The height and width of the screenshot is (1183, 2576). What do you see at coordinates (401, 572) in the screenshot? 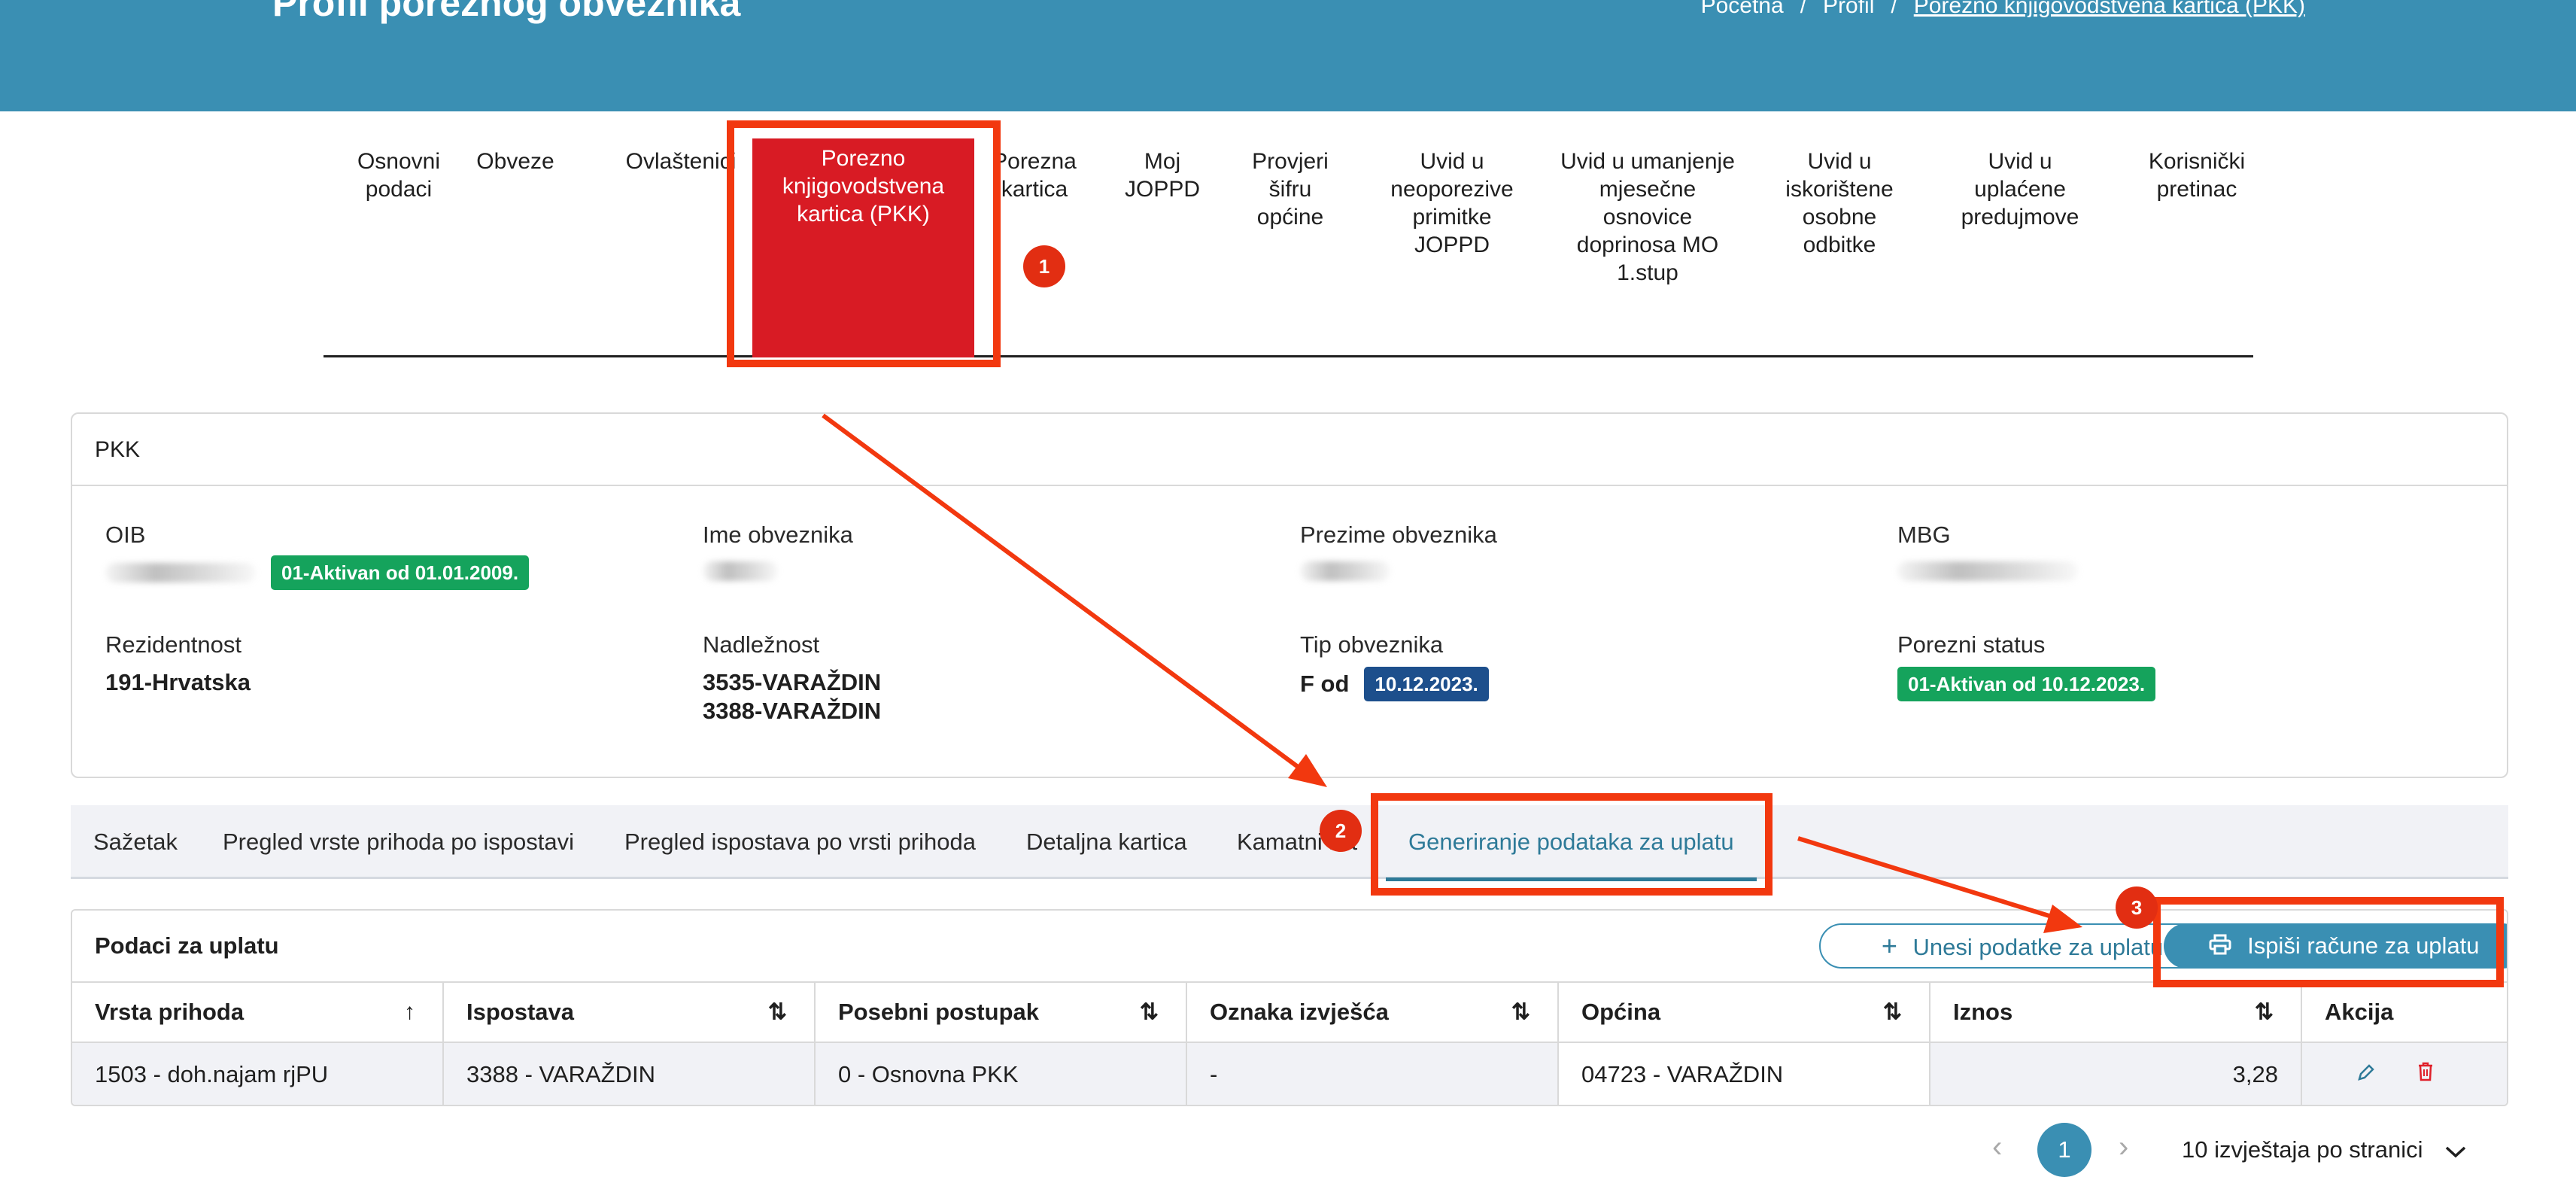
I see `oib-status-badge: 01-Aktivan od 01.01.2009.` at bounding box center [401, 572].